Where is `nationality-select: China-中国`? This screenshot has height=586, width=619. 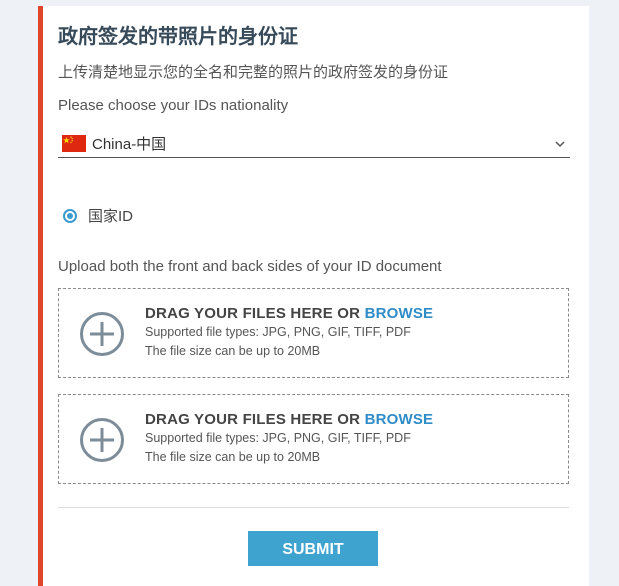
nationality-select: China-中国 is located at coordinates (314, 144).